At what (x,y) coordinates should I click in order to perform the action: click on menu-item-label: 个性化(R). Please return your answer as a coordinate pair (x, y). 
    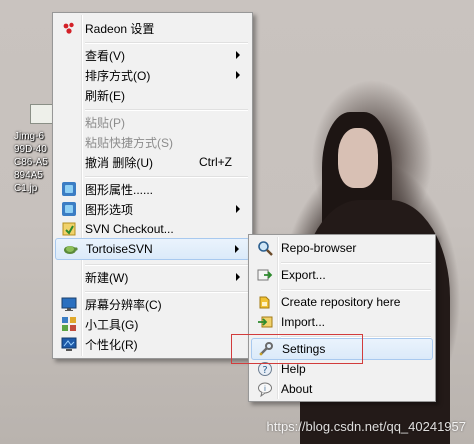
    Looking at the image, I should click on (111, 344).